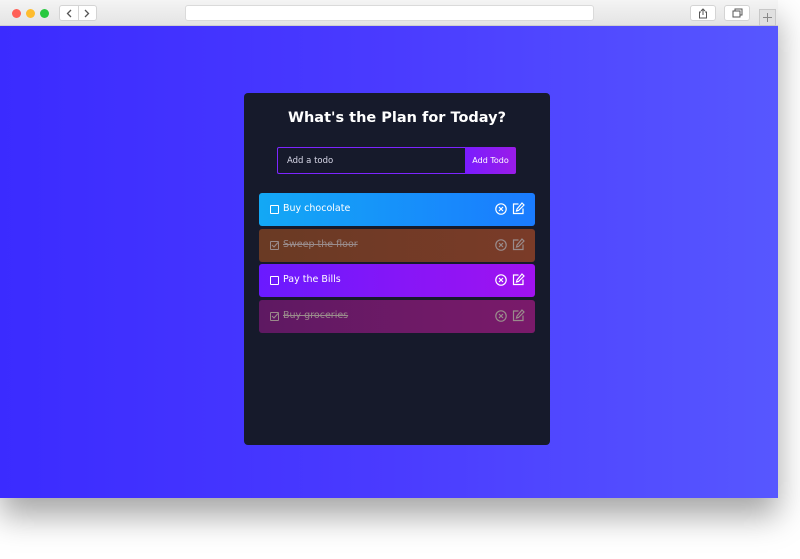 The height and width of the screenshot is (559, 800). I want to click on minimize-window-button, so click(30, 13).